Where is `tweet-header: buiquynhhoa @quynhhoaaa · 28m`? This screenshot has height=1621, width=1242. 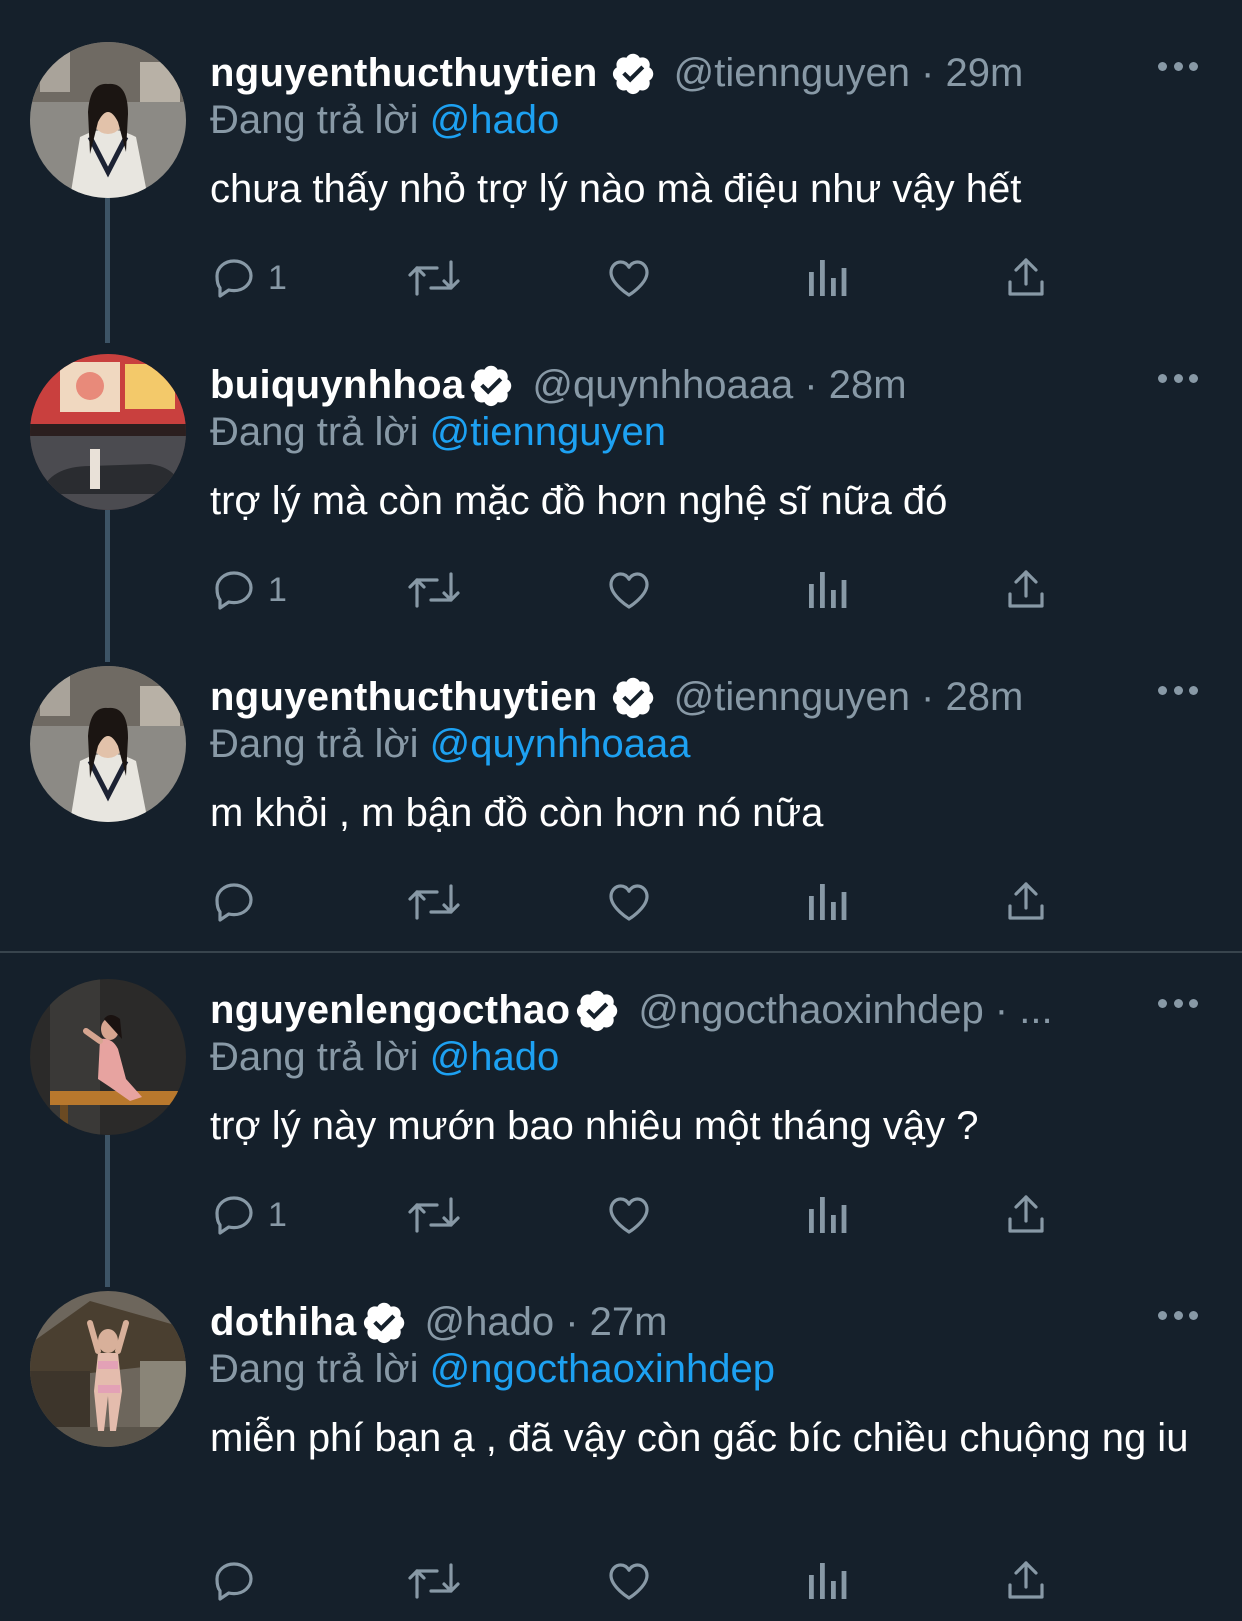 tweet-header: buiquynhhoa @quynhhoaaa · 28m is located at coordinates (676, 385).